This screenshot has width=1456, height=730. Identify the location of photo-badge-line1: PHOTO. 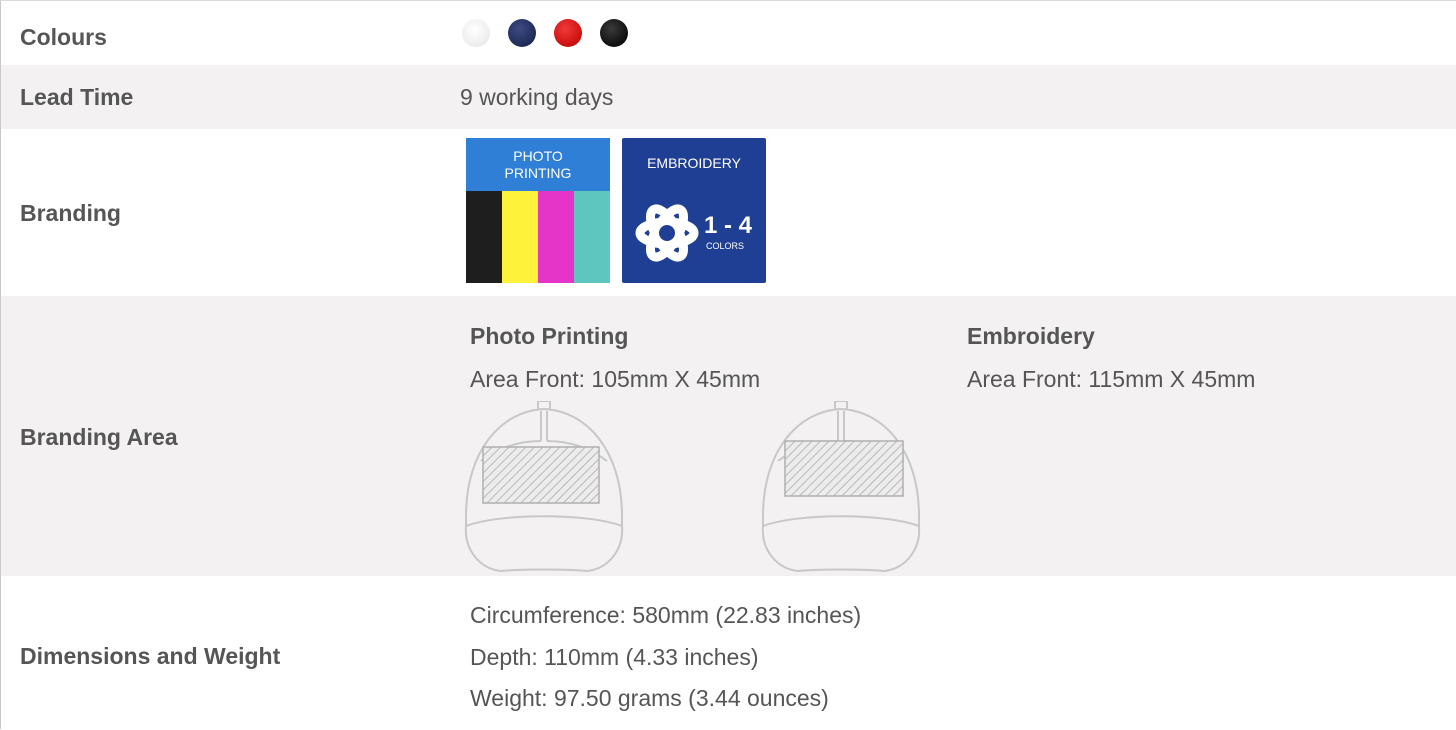
(538, 156).